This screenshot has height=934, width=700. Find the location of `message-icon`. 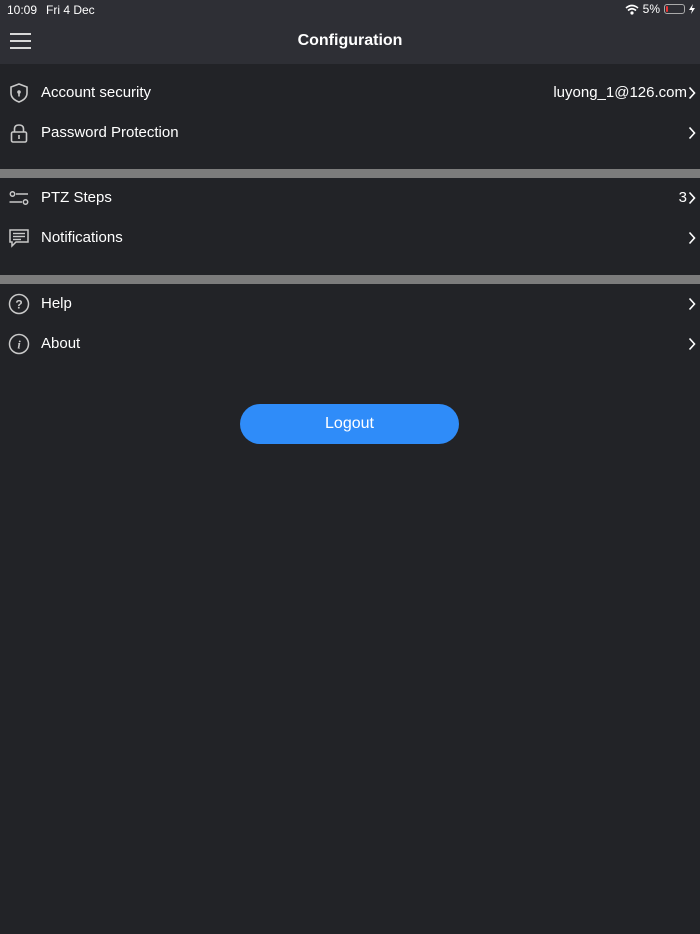

message-icon is located at coordinates (19, 238).